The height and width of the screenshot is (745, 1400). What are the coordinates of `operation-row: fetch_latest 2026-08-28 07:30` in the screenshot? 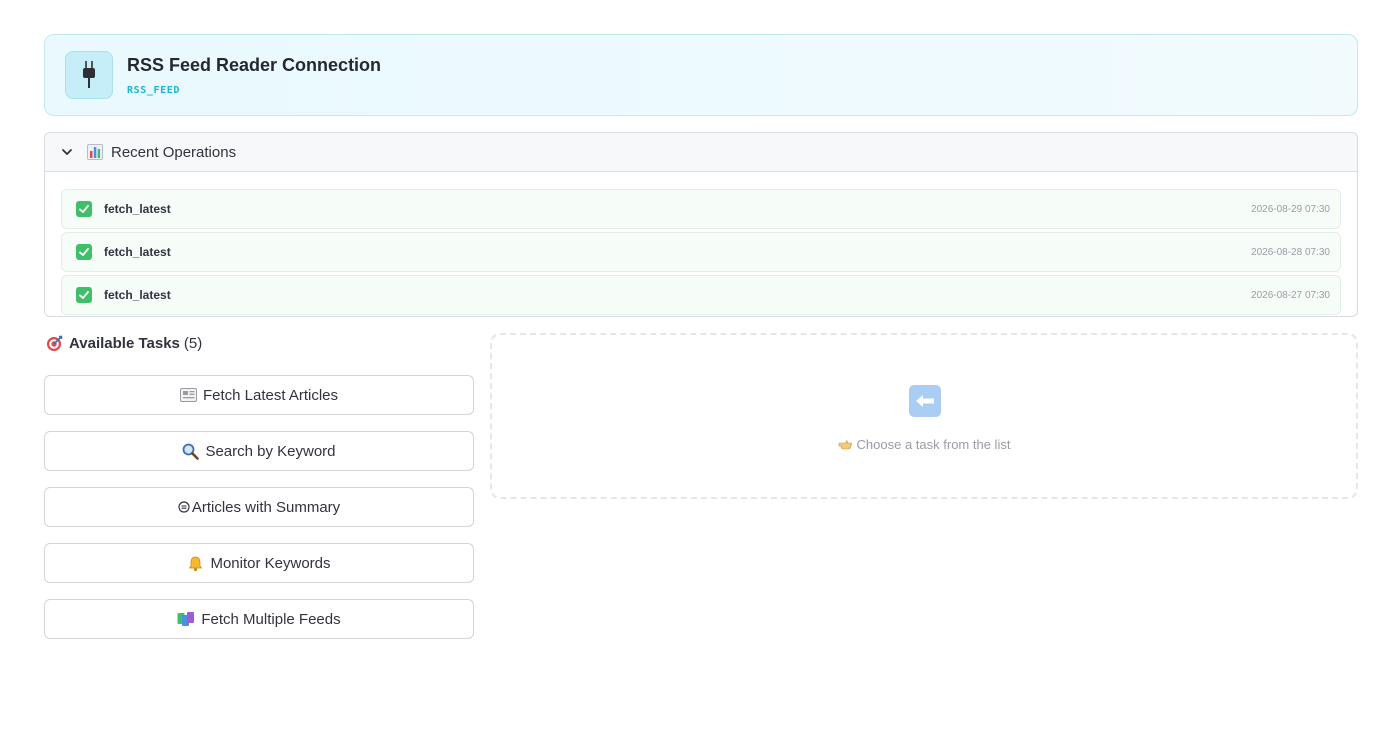 It's located at (701, 252).